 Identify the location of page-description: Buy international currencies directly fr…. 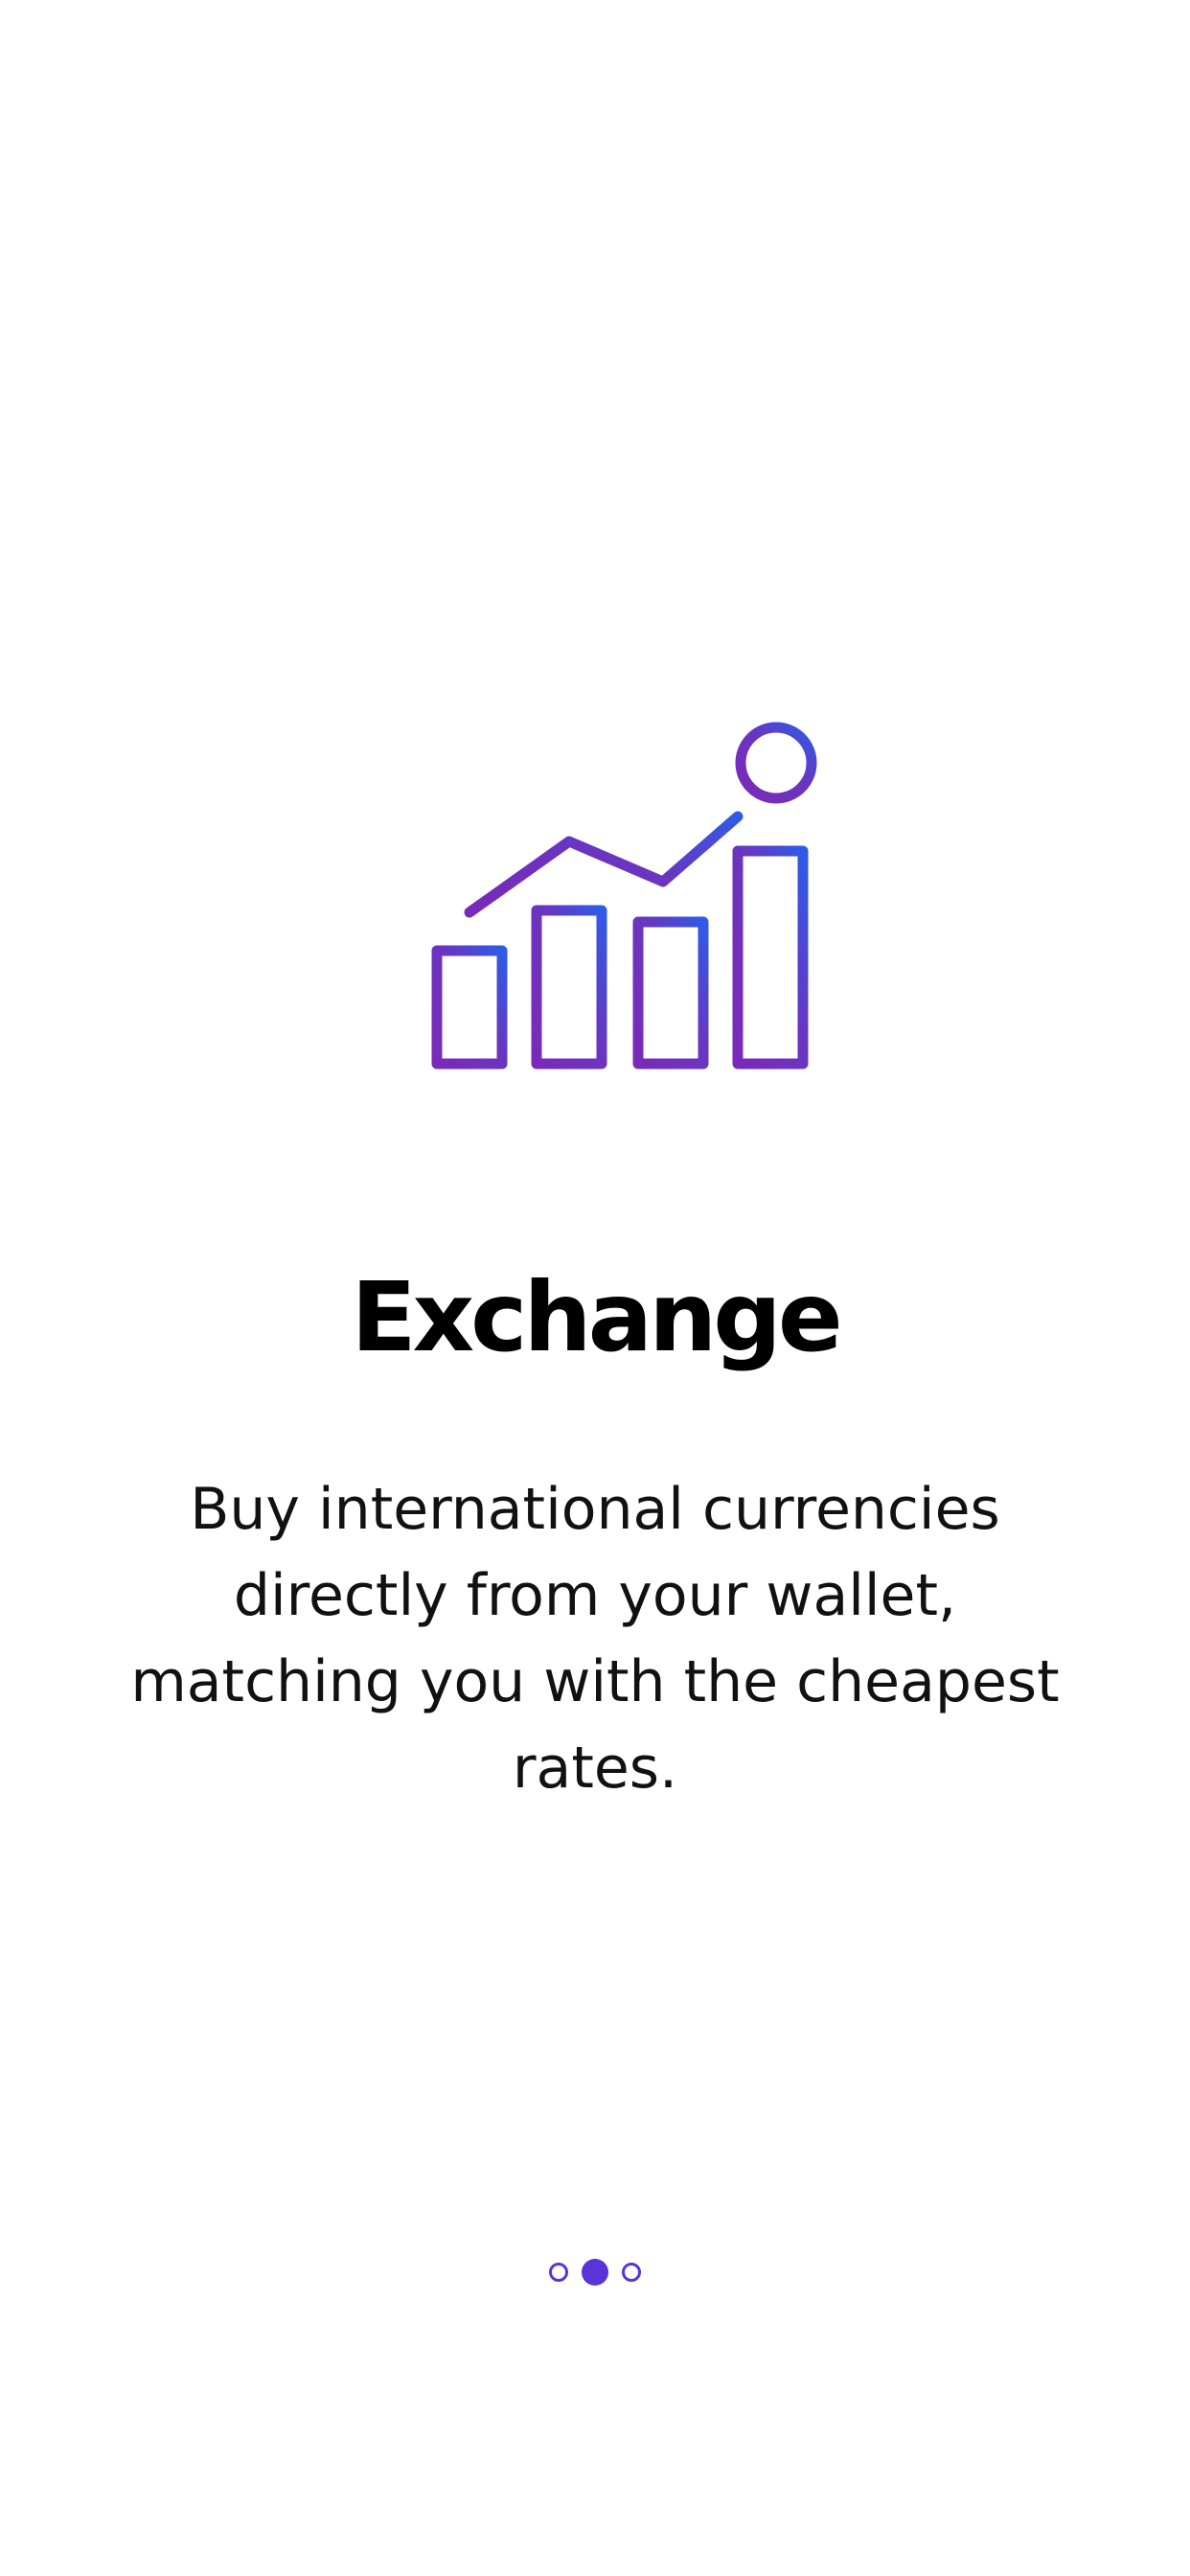
(595, 1639).